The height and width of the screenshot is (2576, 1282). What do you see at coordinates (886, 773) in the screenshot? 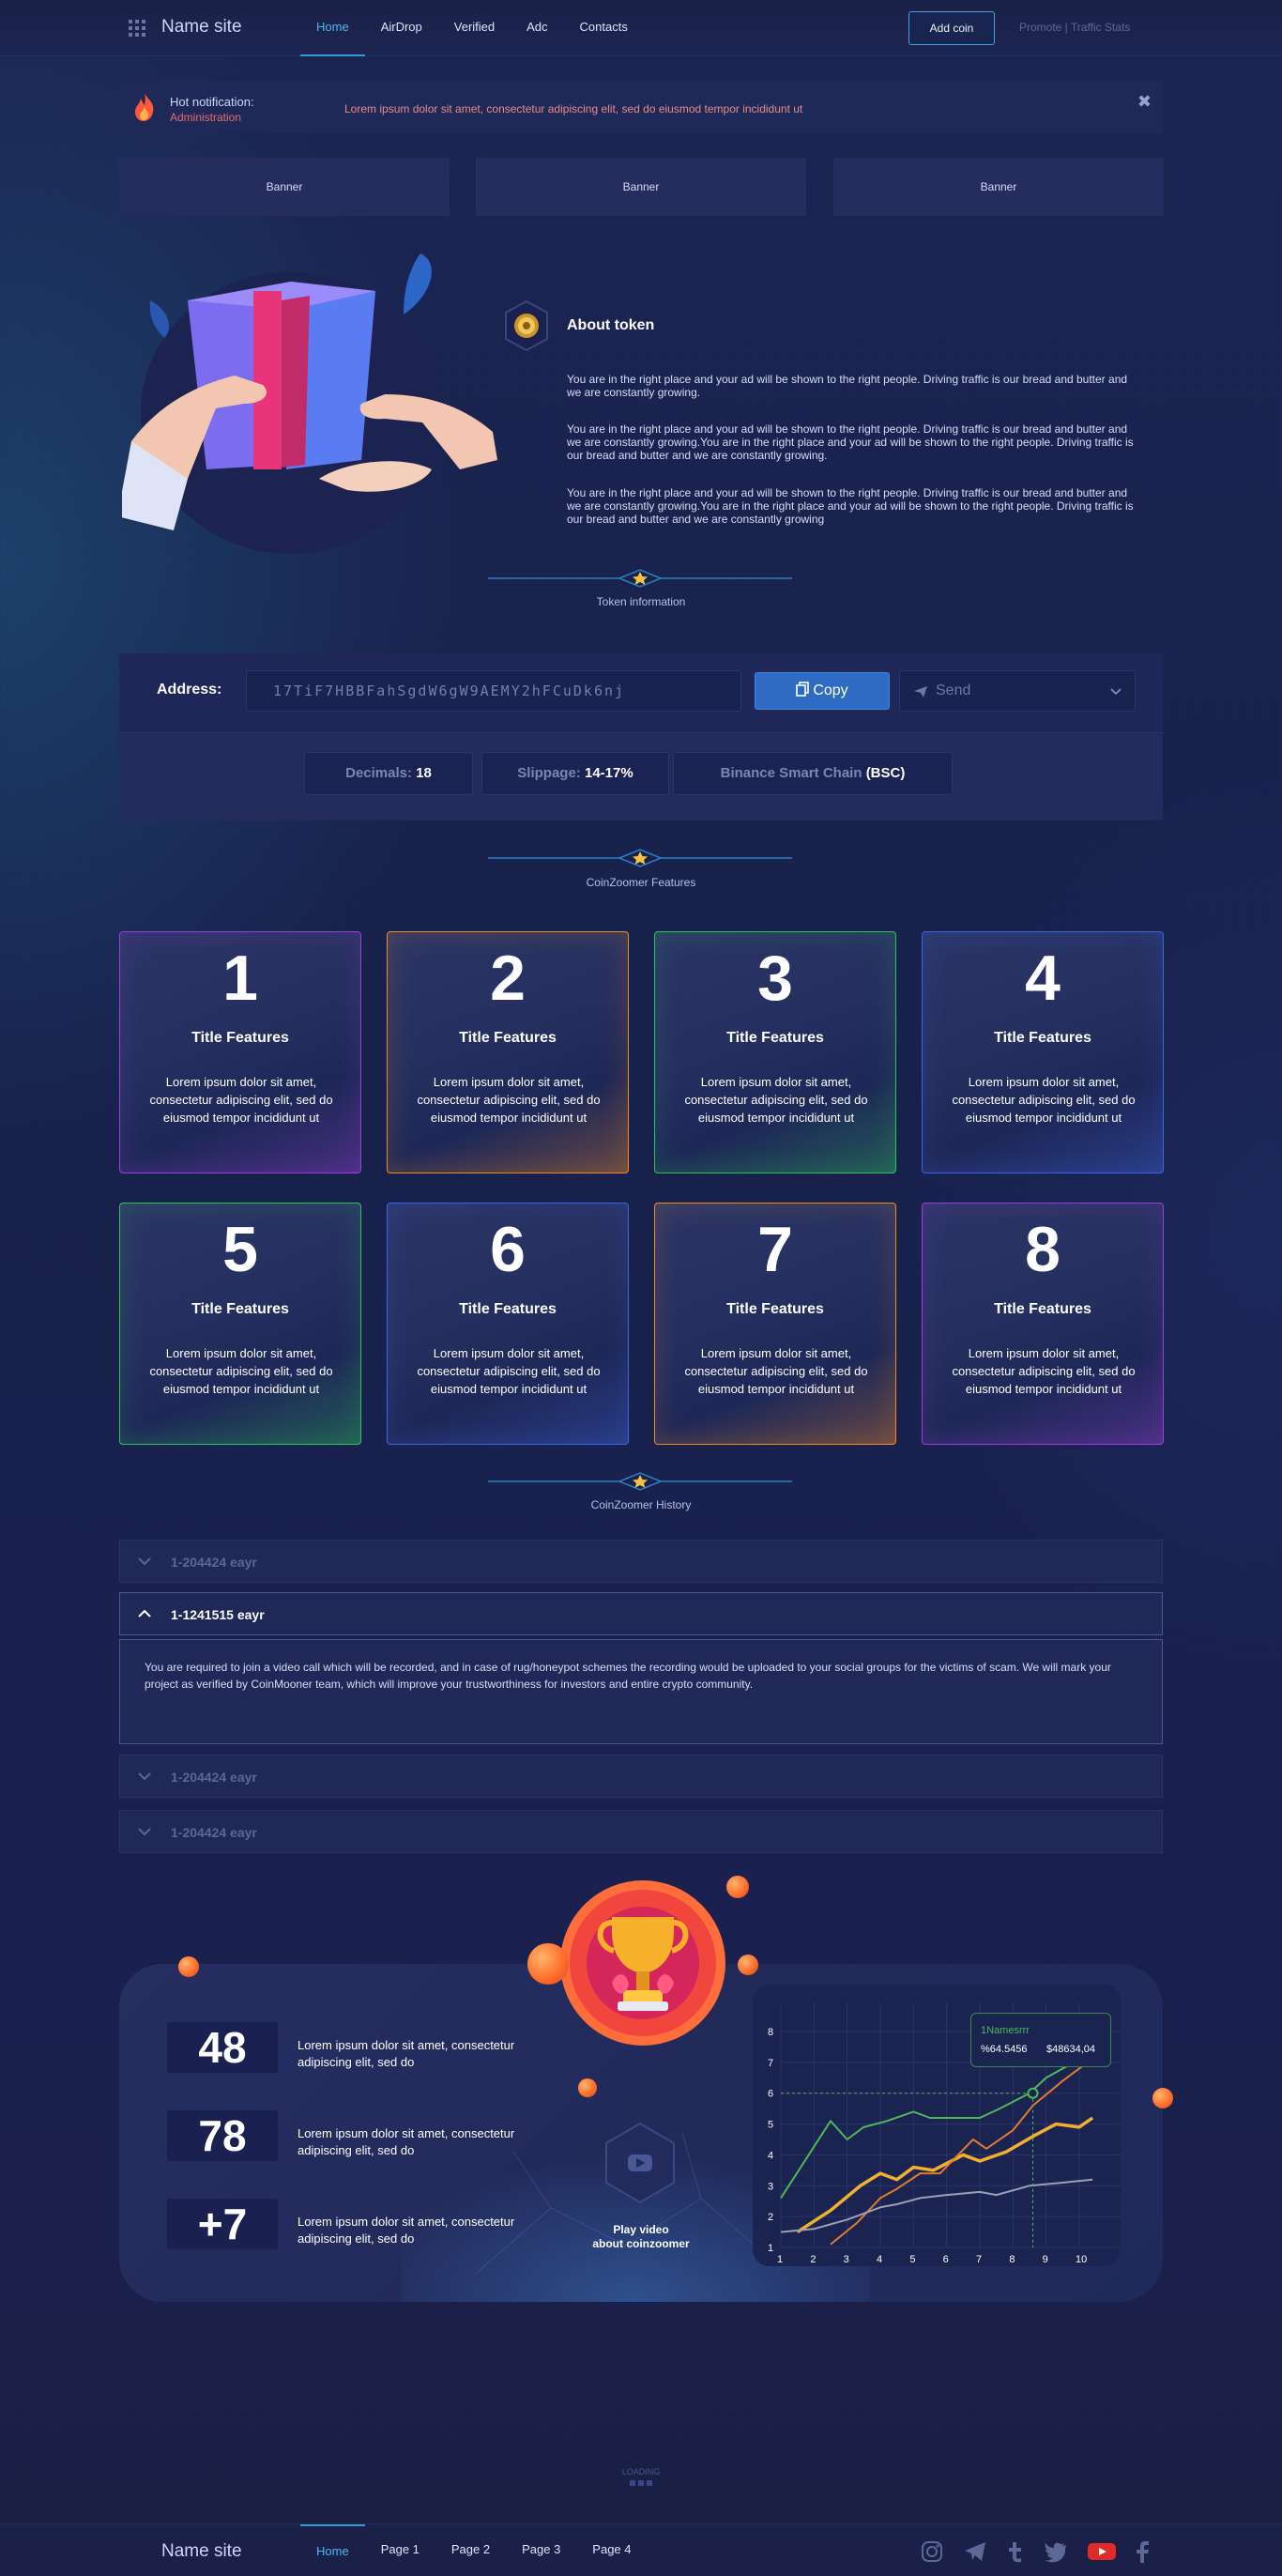
I see `chain-value: (BSC)` at bounding box center [886, 773].